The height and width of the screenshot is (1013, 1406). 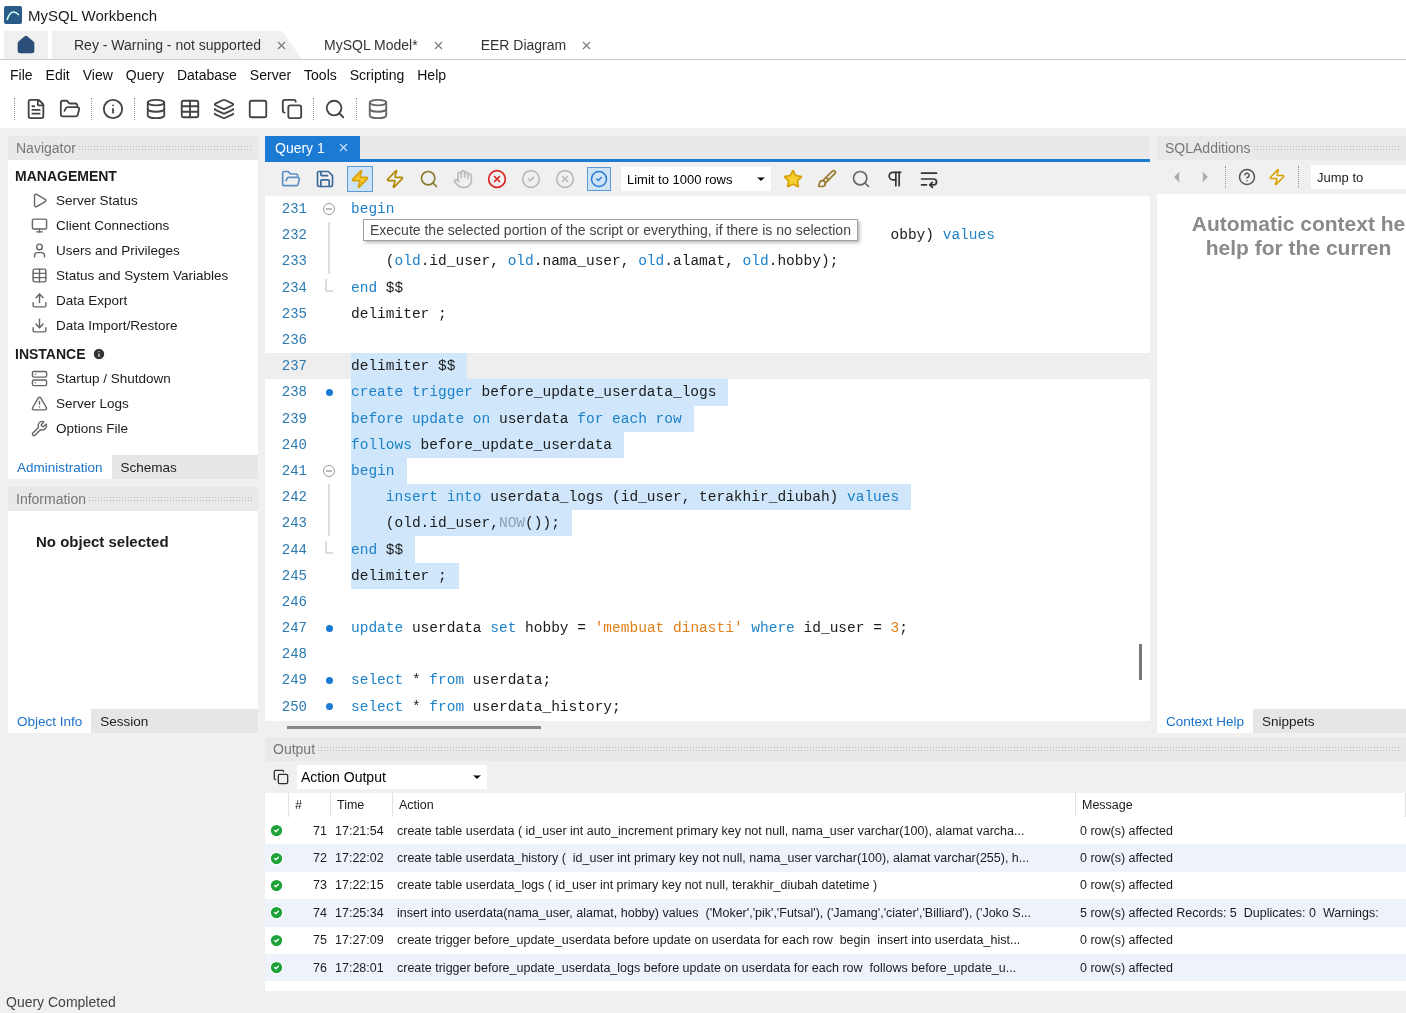 I want to click on menu-item: Tools, so click(x=323, y=75).